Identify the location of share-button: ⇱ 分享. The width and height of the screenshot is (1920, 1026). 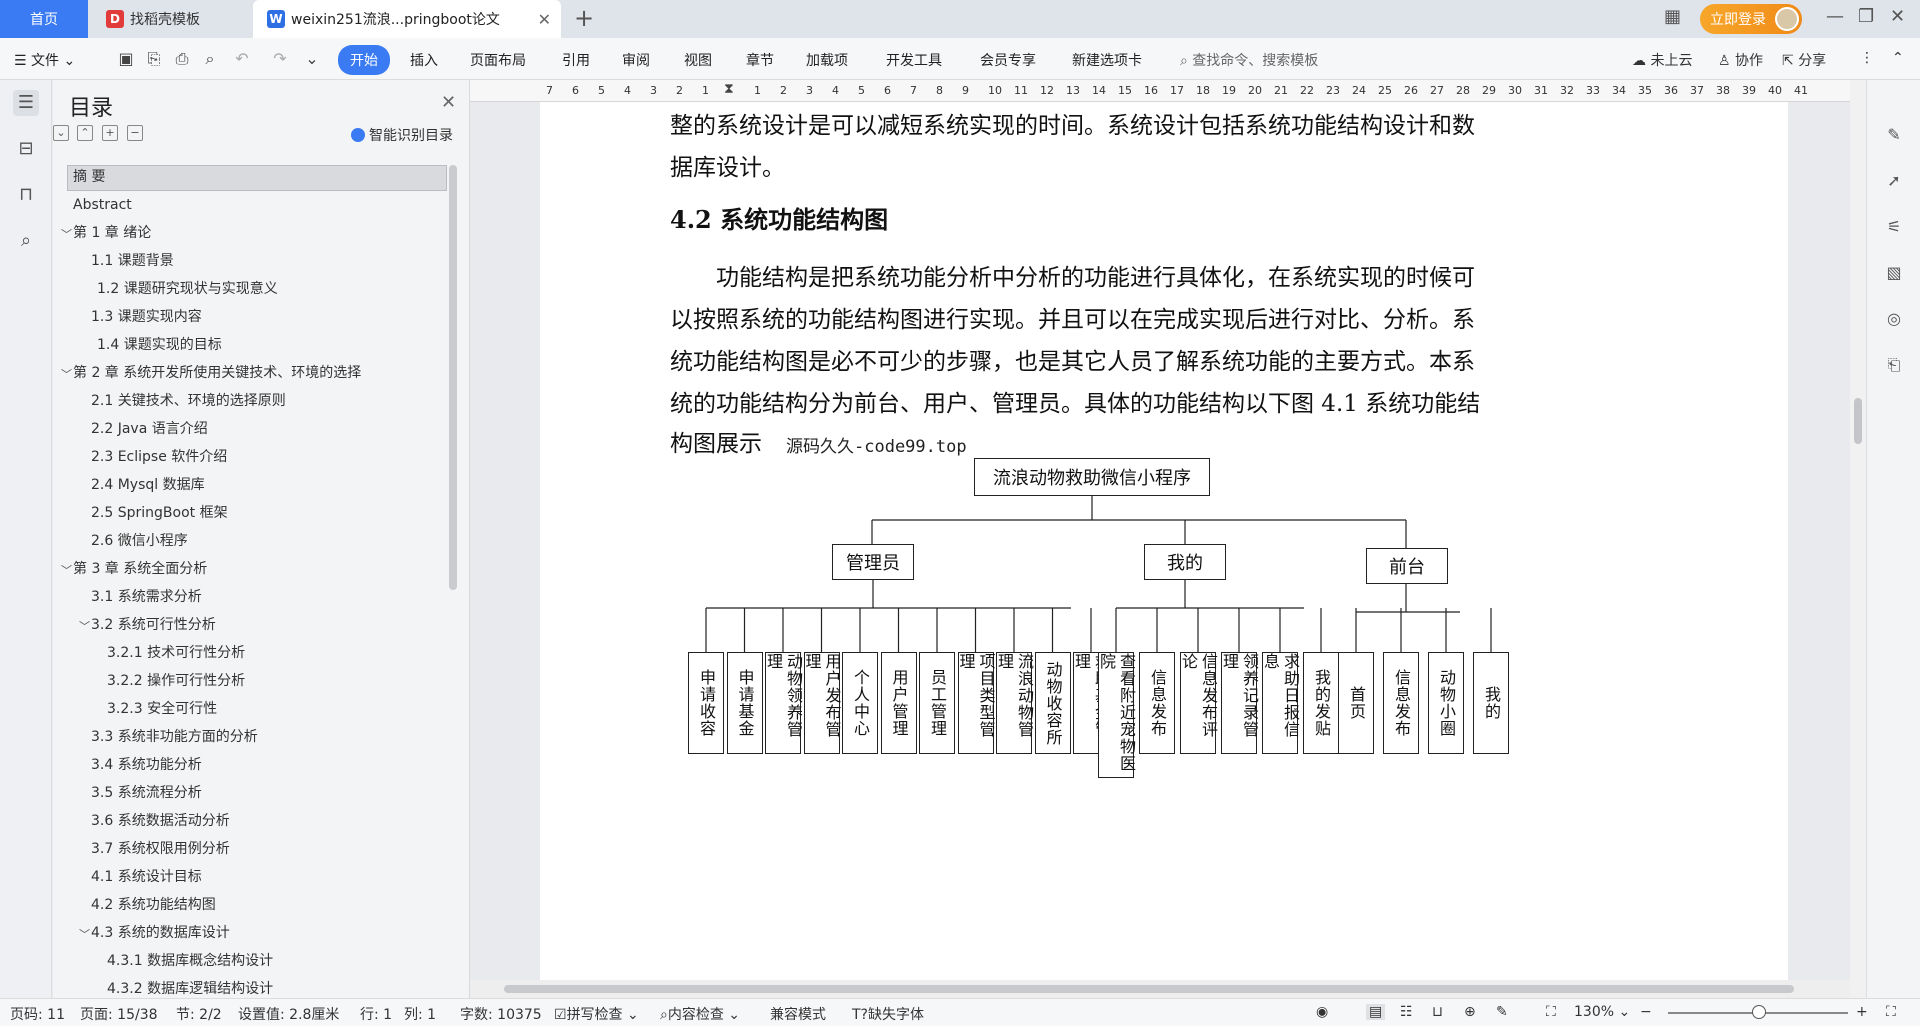
(1804, 60).